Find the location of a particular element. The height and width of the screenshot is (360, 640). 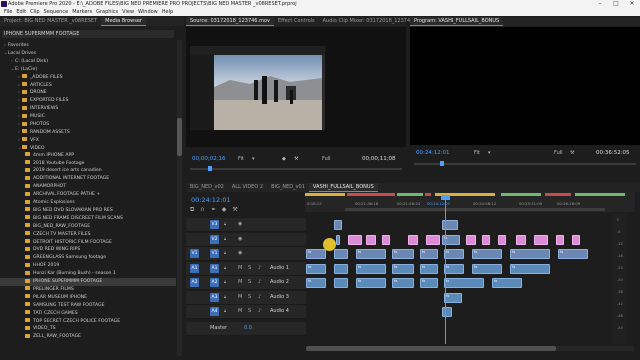

timeline-playhead is located at coordinates (445, 270).